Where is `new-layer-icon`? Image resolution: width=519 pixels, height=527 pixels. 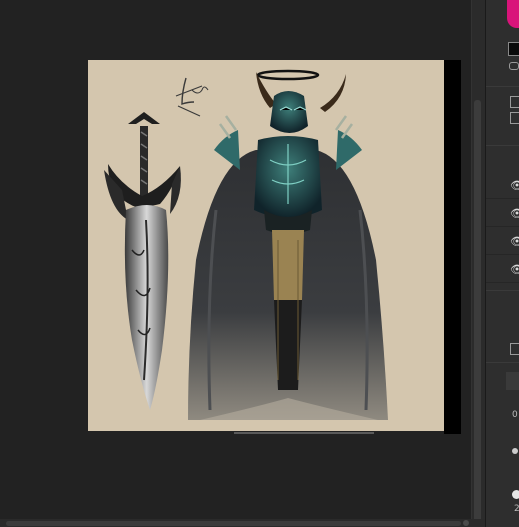 new-layer-icon is located at coordinates (514, 349).